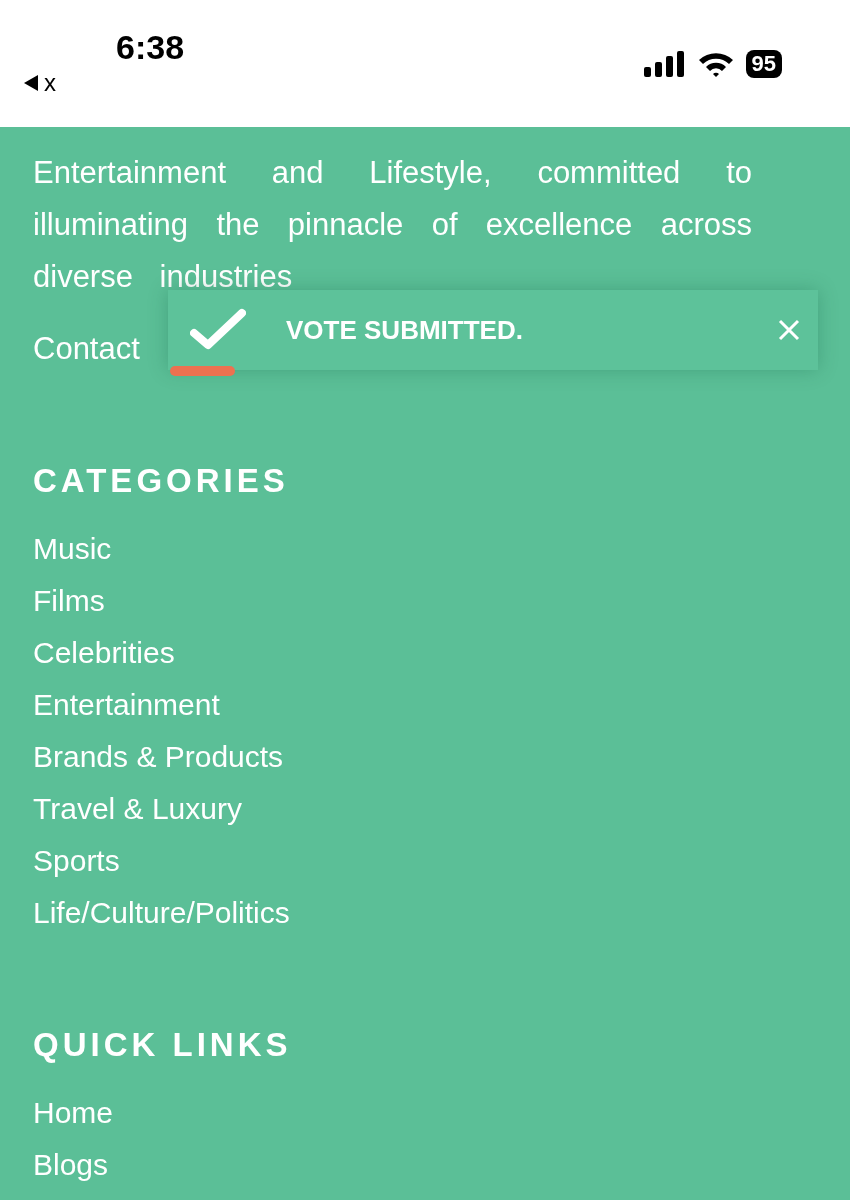 The width and height of the screenshot is (850, 1200). What do you see at coordinates (50, 83) in the screenshot?
I see `back-app-label: x` at bounding box center [50, 83].